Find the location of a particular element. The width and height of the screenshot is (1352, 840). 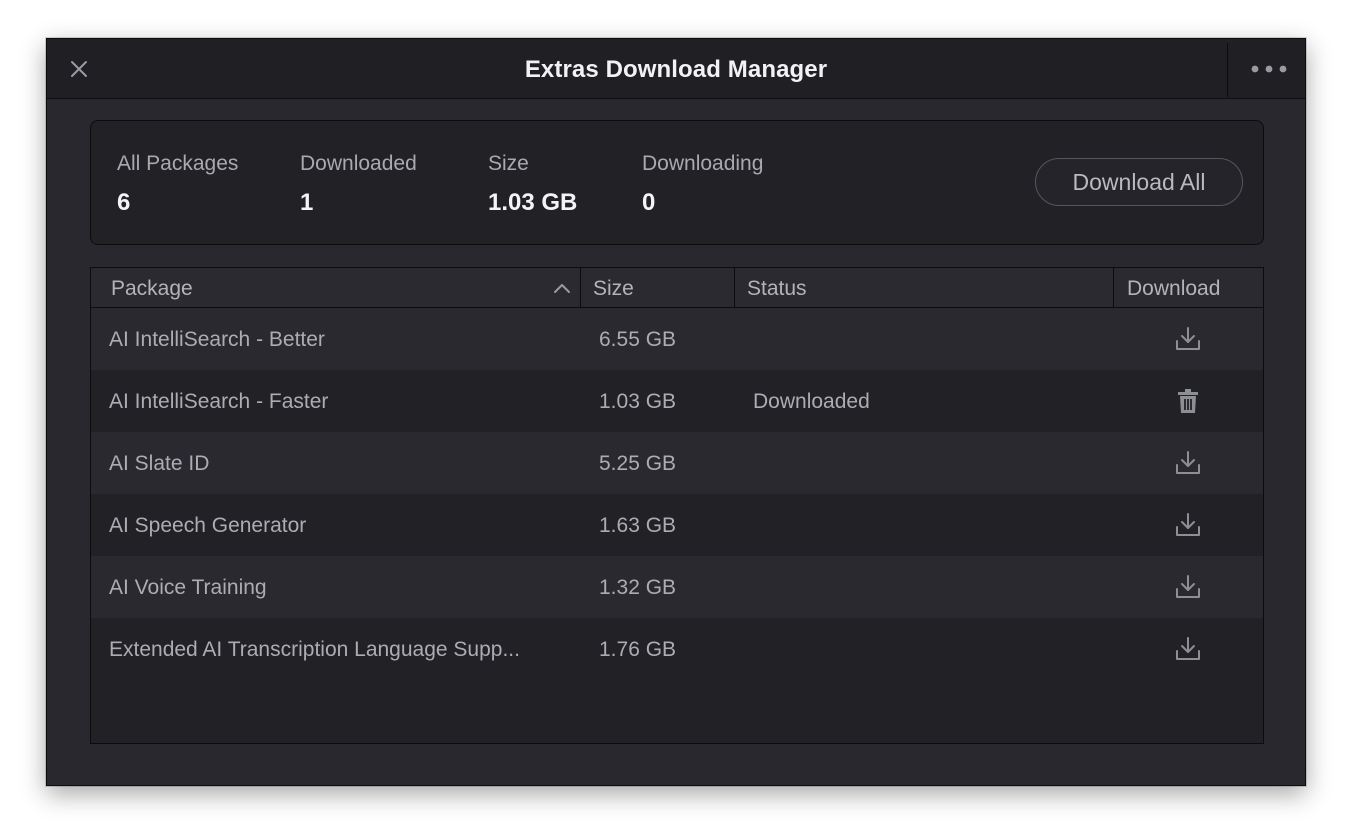

delete-button is located at coordinates (1188, 401).